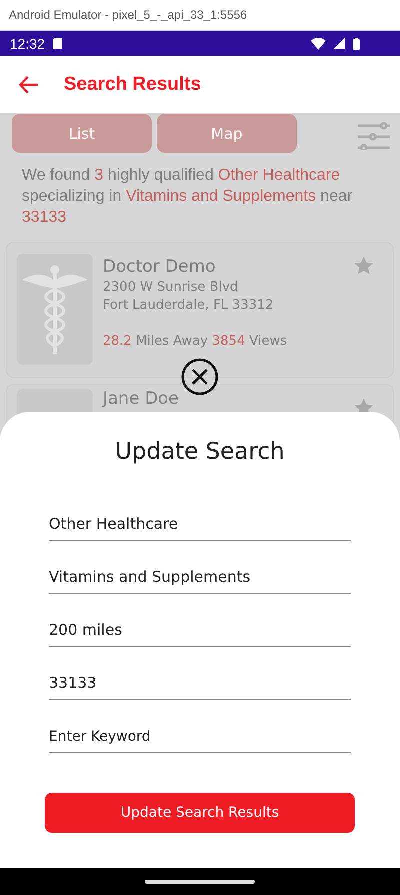  Describe the element at coordinates (195, 341) in the screenshot. I see `result-stats: 28.2 Miles Away 3854 Views` at that location.